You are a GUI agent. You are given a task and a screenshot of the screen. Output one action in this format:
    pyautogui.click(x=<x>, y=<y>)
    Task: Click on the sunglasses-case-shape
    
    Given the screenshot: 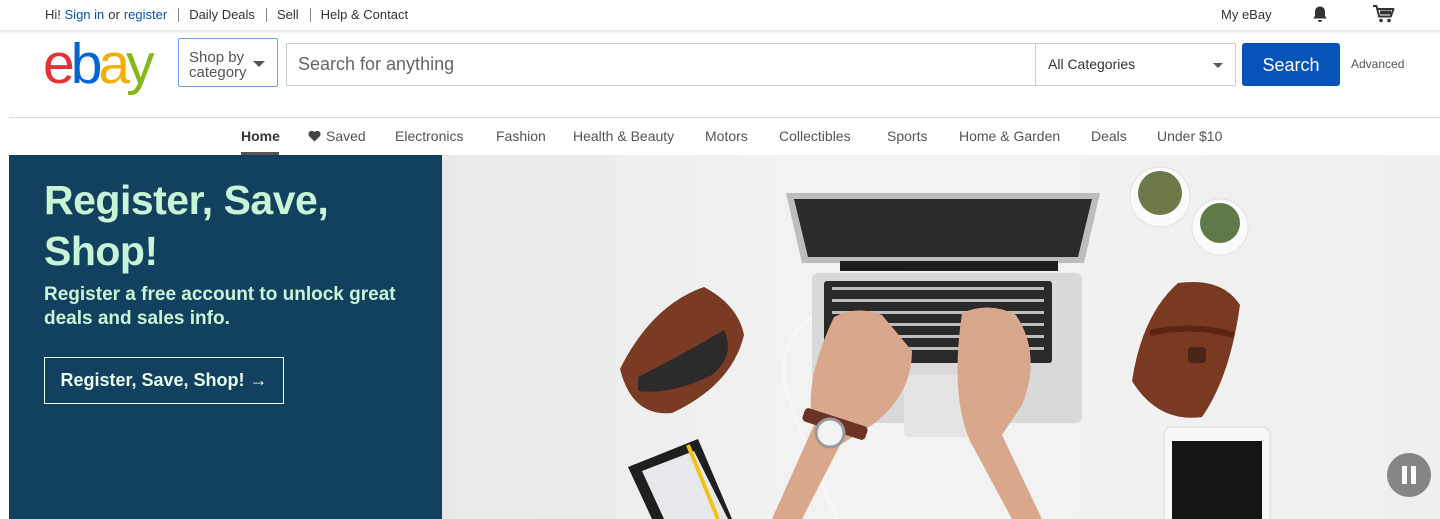 What is the action you would take?
    pyautogui.click(x=682, y=350)
    